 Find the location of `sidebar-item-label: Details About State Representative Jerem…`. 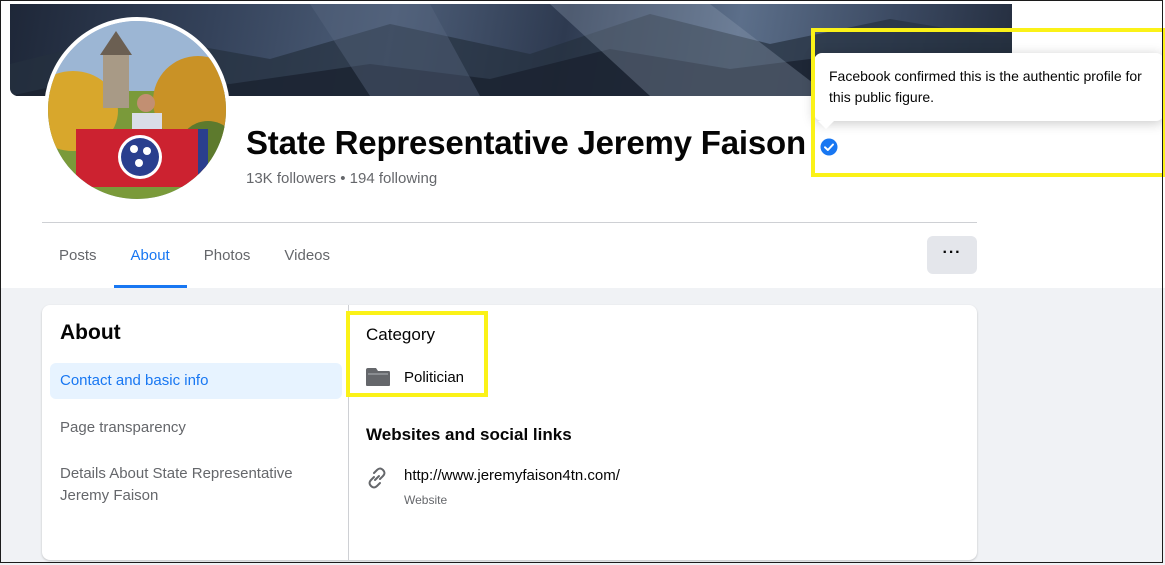

sidebar-item-label: Details About State Representative Jerem… is located at coordinates (176, 484).